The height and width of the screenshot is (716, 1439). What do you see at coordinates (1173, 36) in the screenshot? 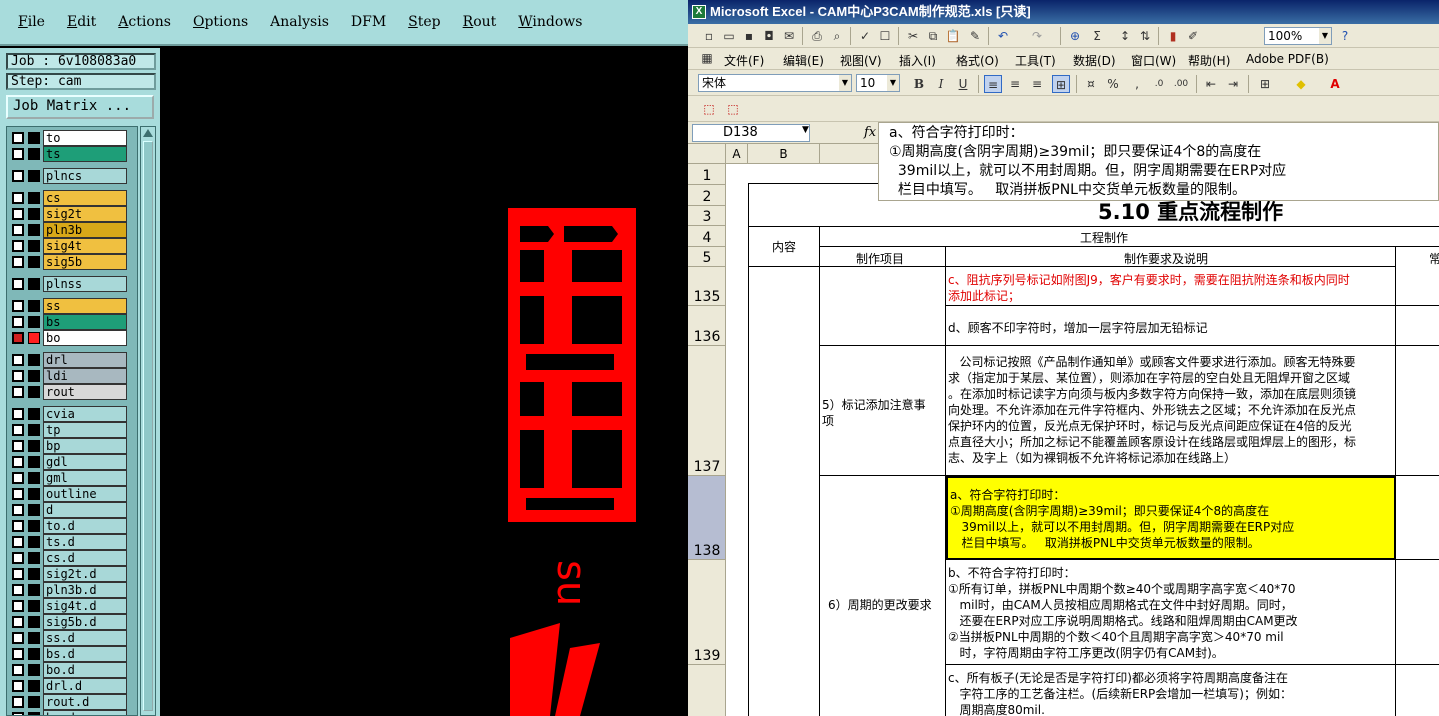
I see `chart-wizard-icon: ▮` at bounding box center [1173, 36].